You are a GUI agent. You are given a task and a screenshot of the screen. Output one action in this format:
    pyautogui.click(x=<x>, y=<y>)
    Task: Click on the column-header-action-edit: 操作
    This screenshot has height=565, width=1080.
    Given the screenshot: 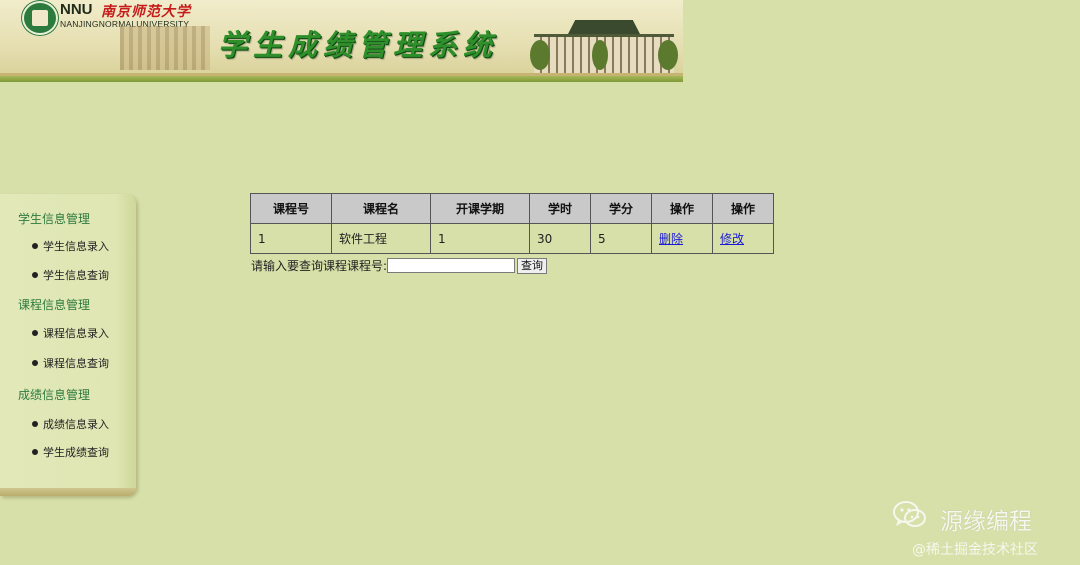 What is the action you would take?
    pyautogui.click(x=743, y=208)
    